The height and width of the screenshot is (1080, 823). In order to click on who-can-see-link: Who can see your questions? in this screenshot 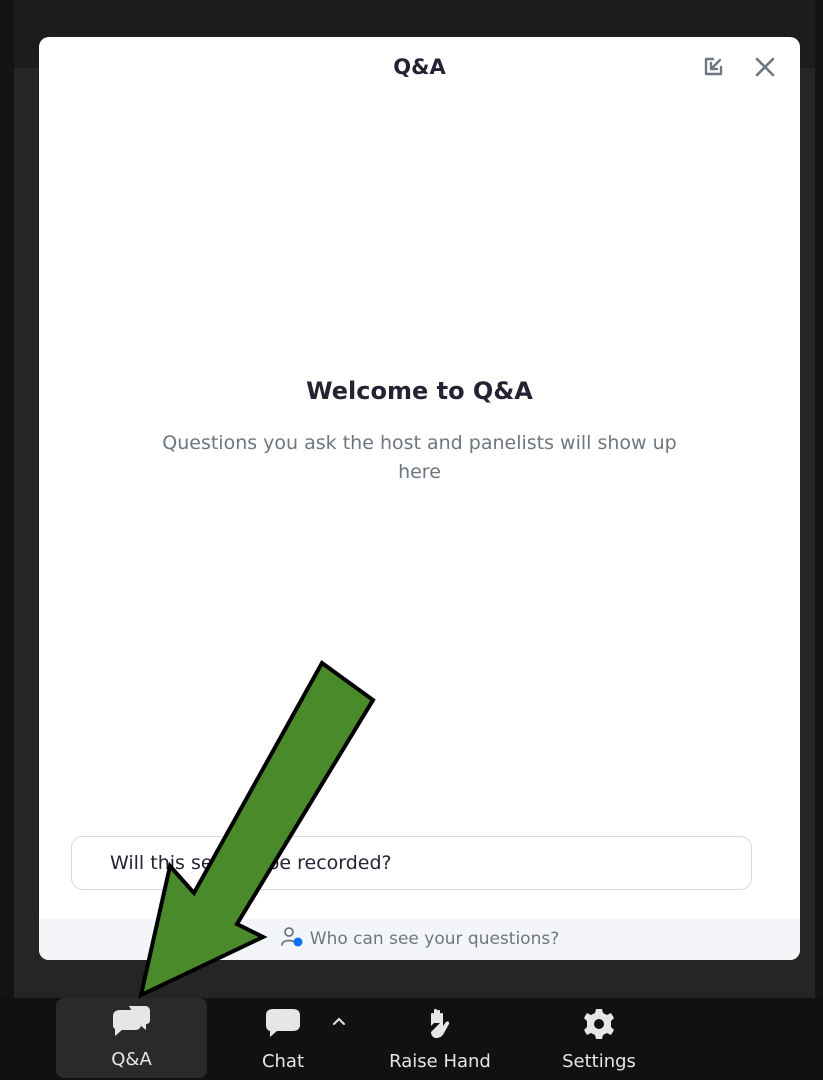, I will do `click(419, 937)`.